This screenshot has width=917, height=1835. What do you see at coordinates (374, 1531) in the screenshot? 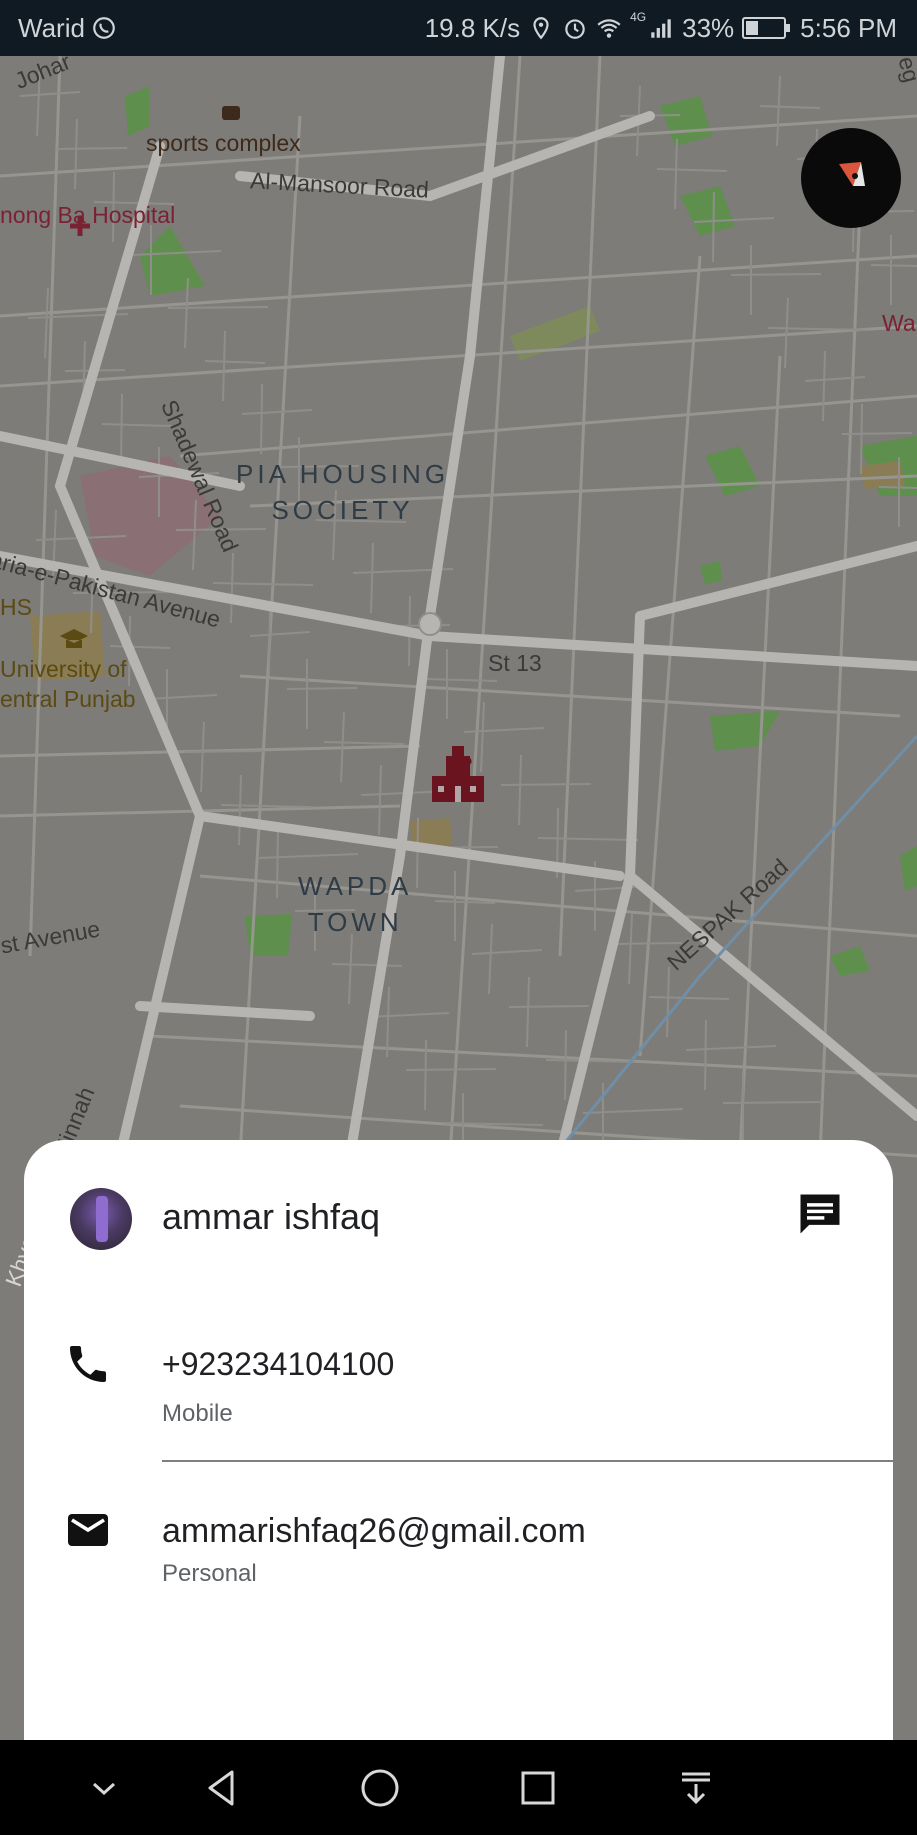
I see `email-address: ammarishfaq26@gmail.com` at bounding box center [374, 1531].